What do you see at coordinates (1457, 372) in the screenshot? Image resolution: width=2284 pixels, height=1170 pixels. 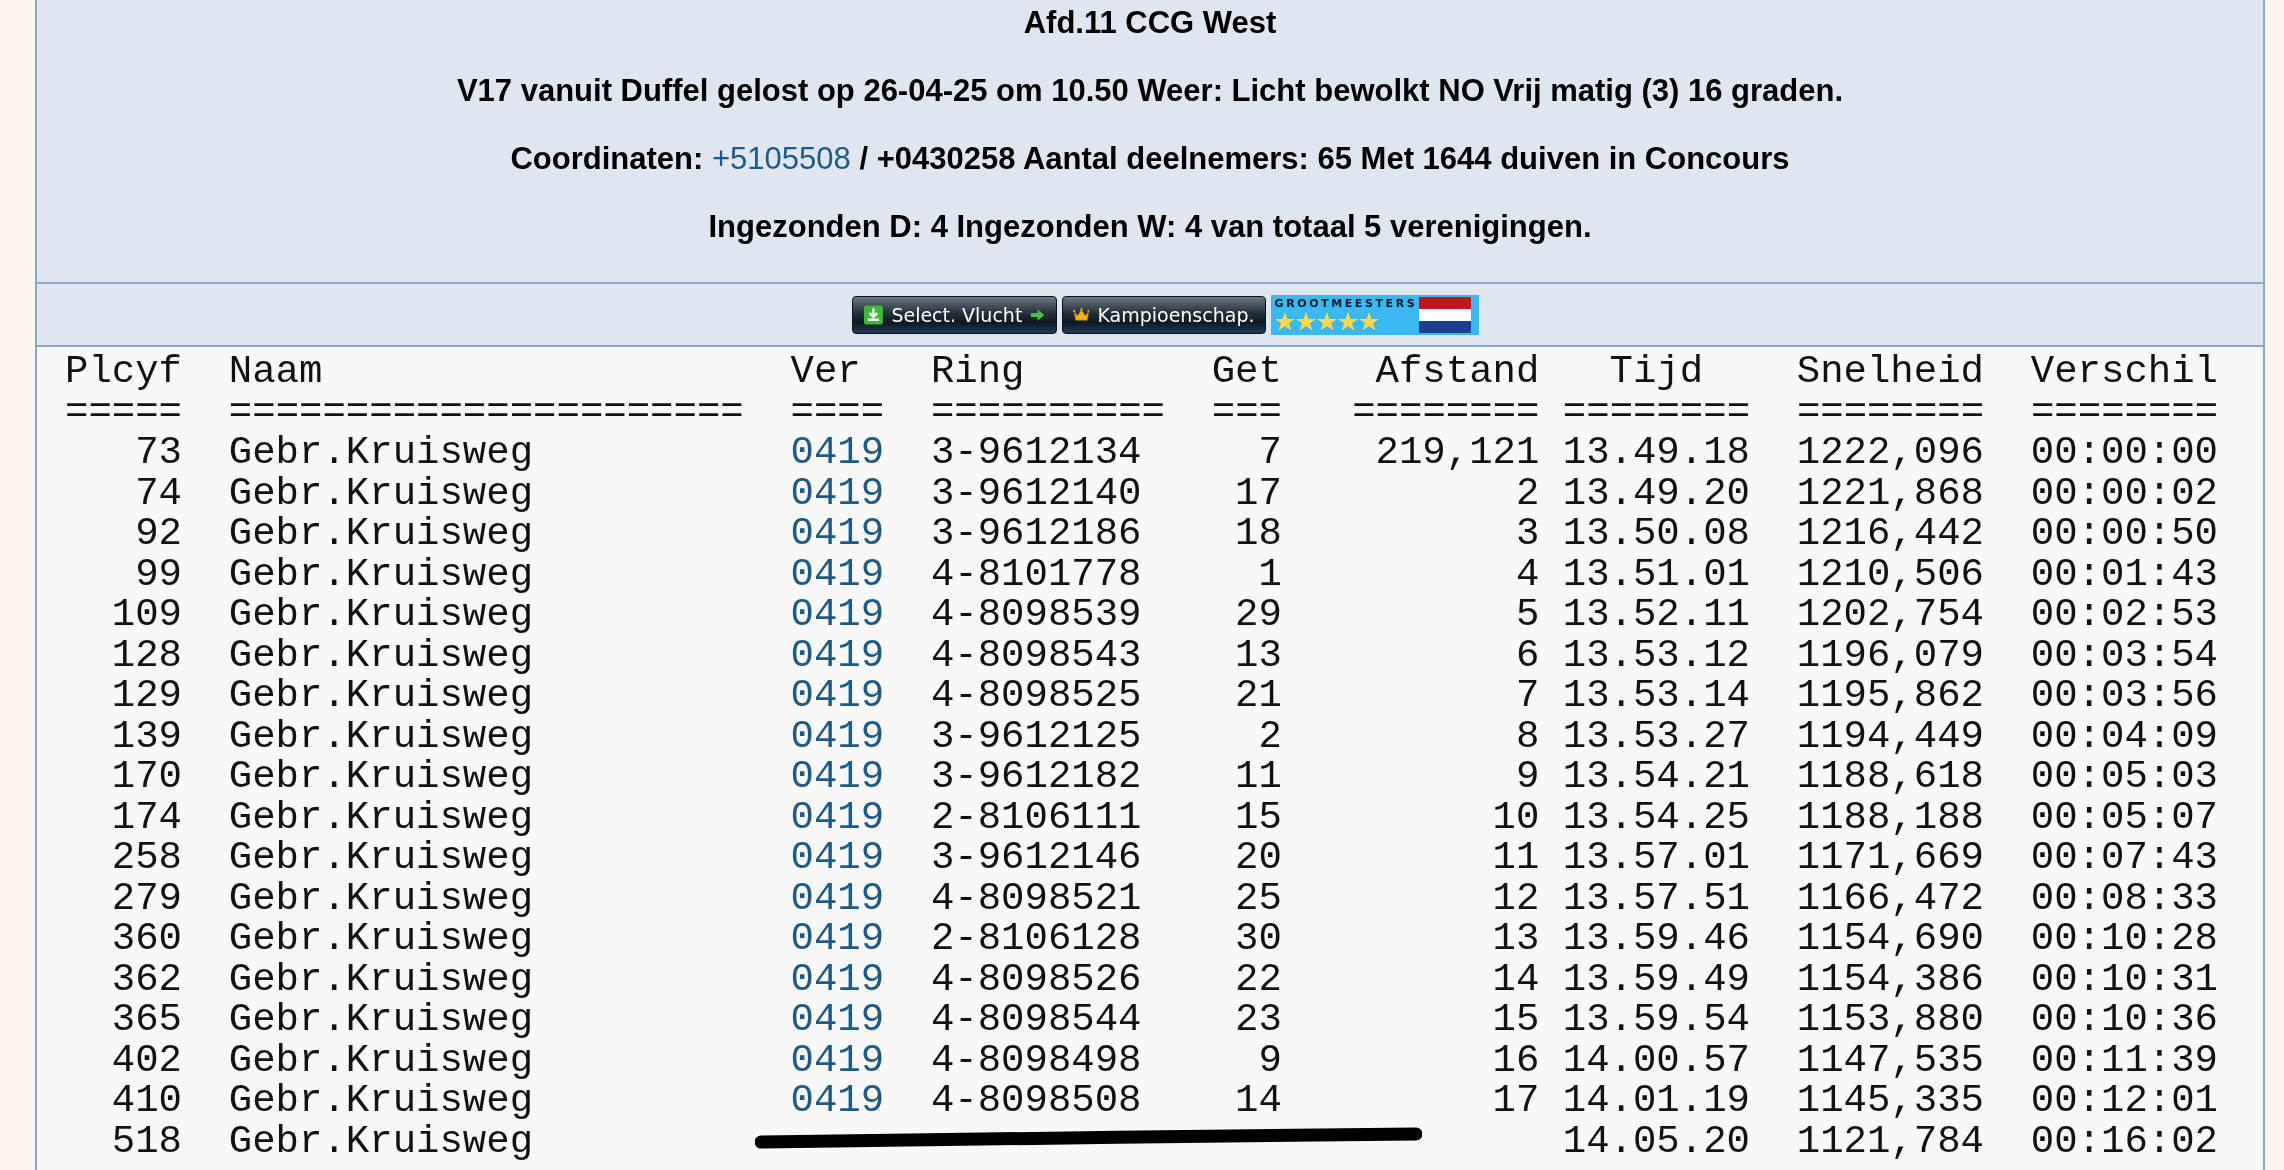 I see `column-header: Afstand` at bounding box center [1457, 372].